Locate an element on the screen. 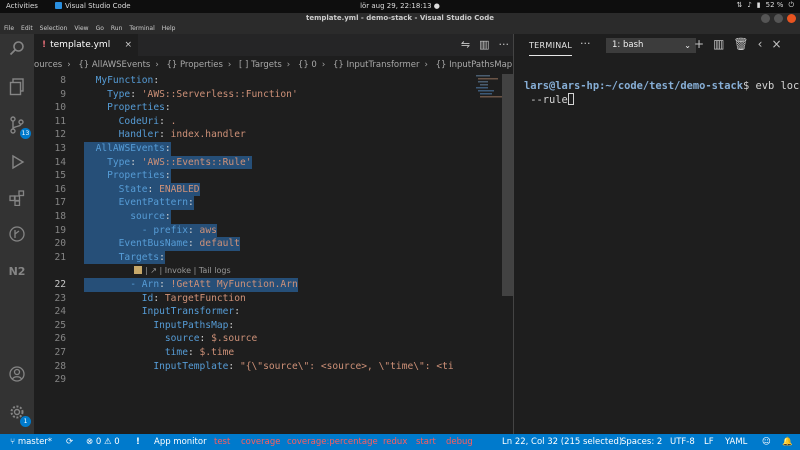 The height and width of the screenshot is (450, 800). code-line: 13 AllAWSEvents: is located at coordinates (268, 149).